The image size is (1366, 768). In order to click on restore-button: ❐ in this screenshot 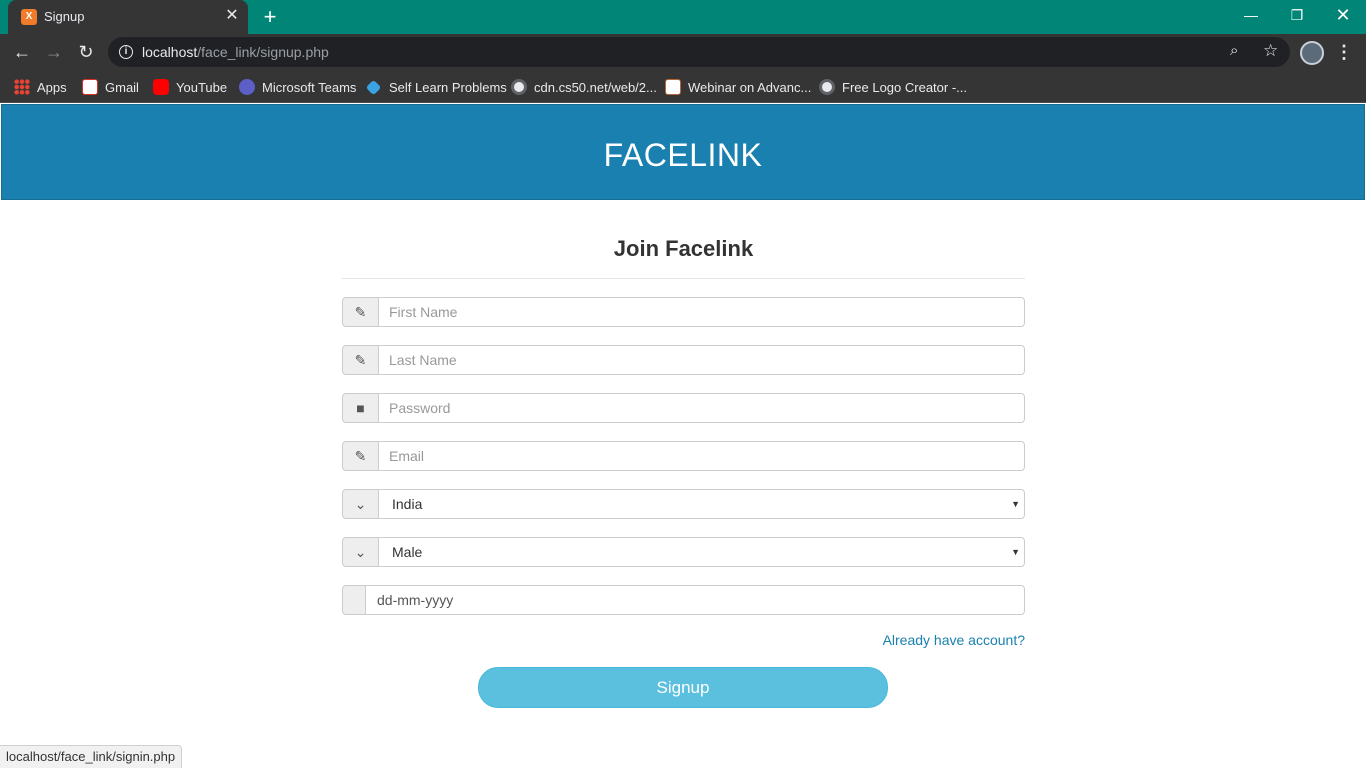, I will do `click(1297, 15)`.